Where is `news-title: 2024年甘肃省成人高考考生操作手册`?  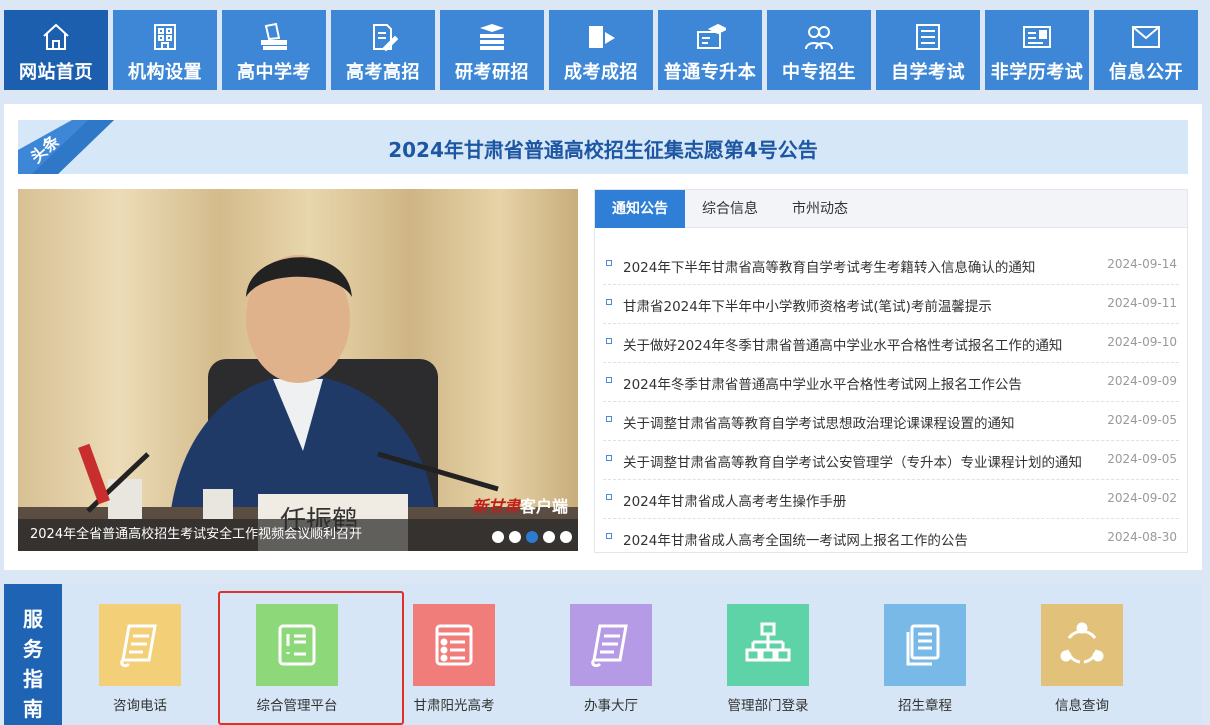 news-title: 2024年甘肃省成人高考考生操作手册 is located at coordinates (734, 500).